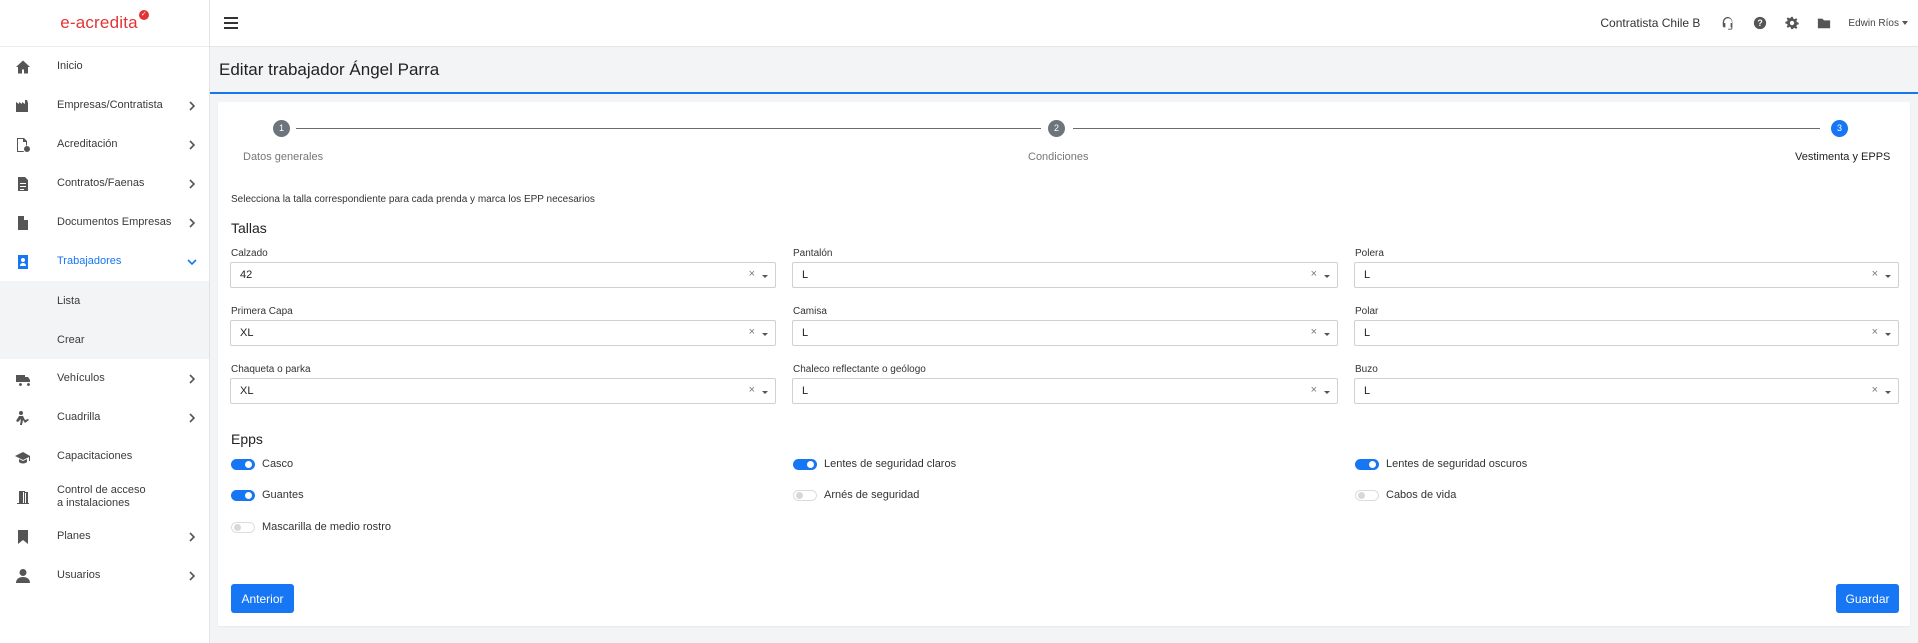 The width and height of the screenshot is (1918, 643). What do you see at coordinates (104, 300) in the screenshot?
I see `sidebar-subitem-lista: Lista` at bounding box center [104, 300].